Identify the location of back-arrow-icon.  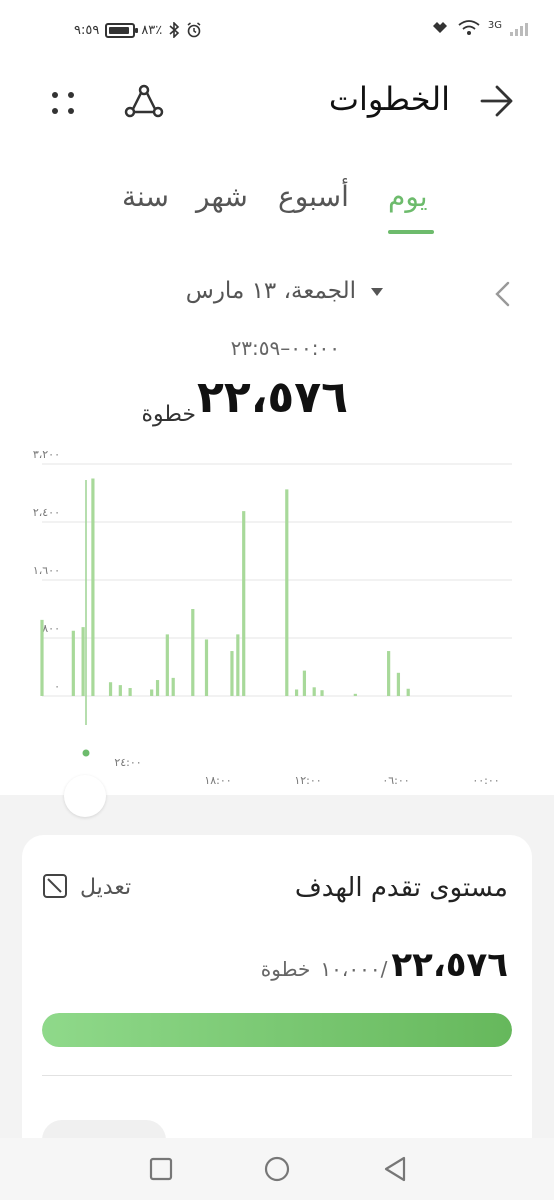
(497, 101).